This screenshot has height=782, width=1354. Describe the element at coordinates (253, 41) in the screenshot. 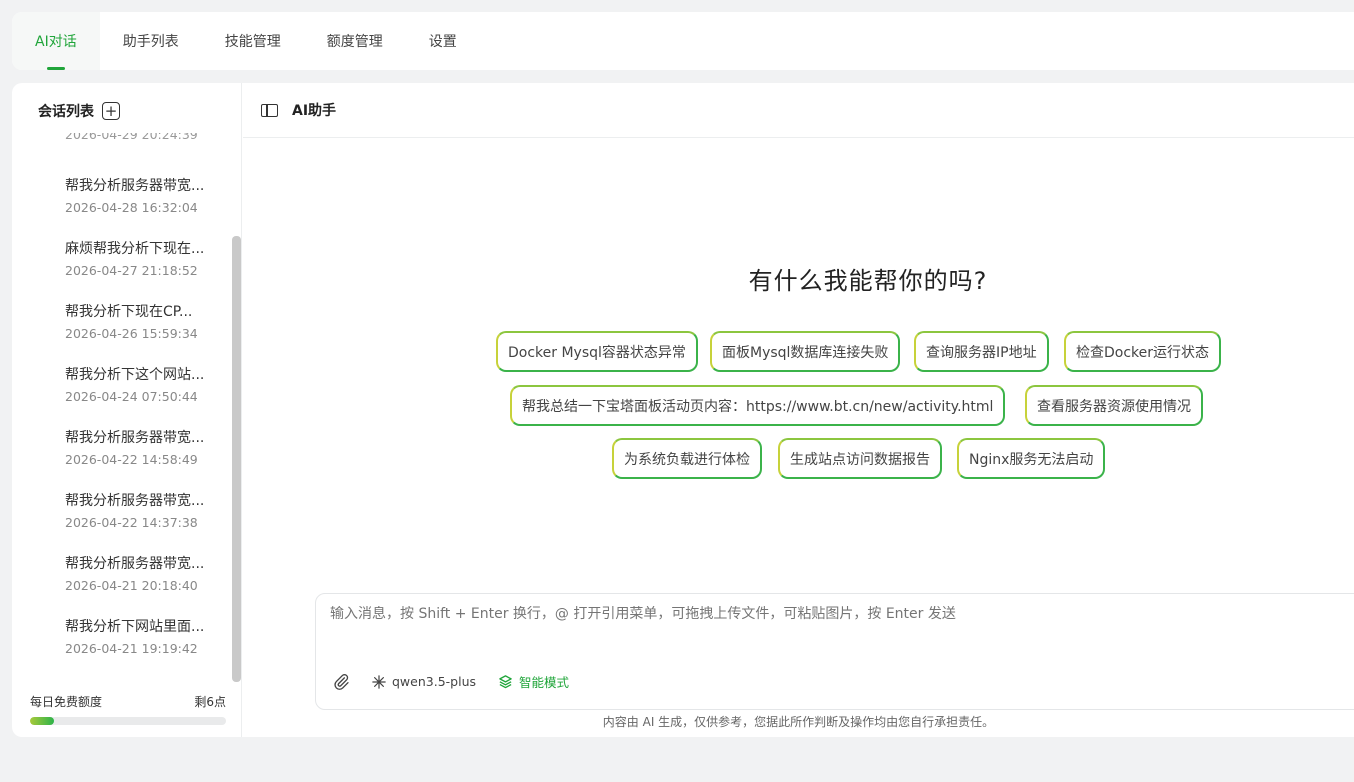

I see `tab-skill-management: 技能管理` at that location.